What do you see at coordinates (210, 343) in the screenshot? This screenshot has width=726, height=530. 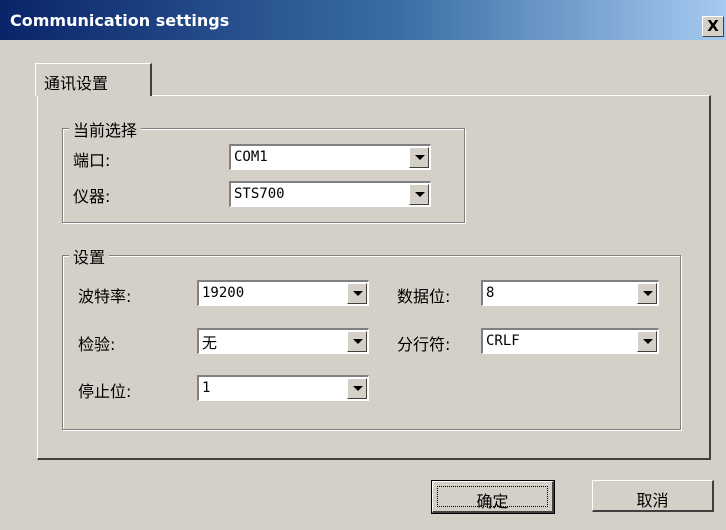 I see `parity-value: 无` at bounding box center [210, 343].